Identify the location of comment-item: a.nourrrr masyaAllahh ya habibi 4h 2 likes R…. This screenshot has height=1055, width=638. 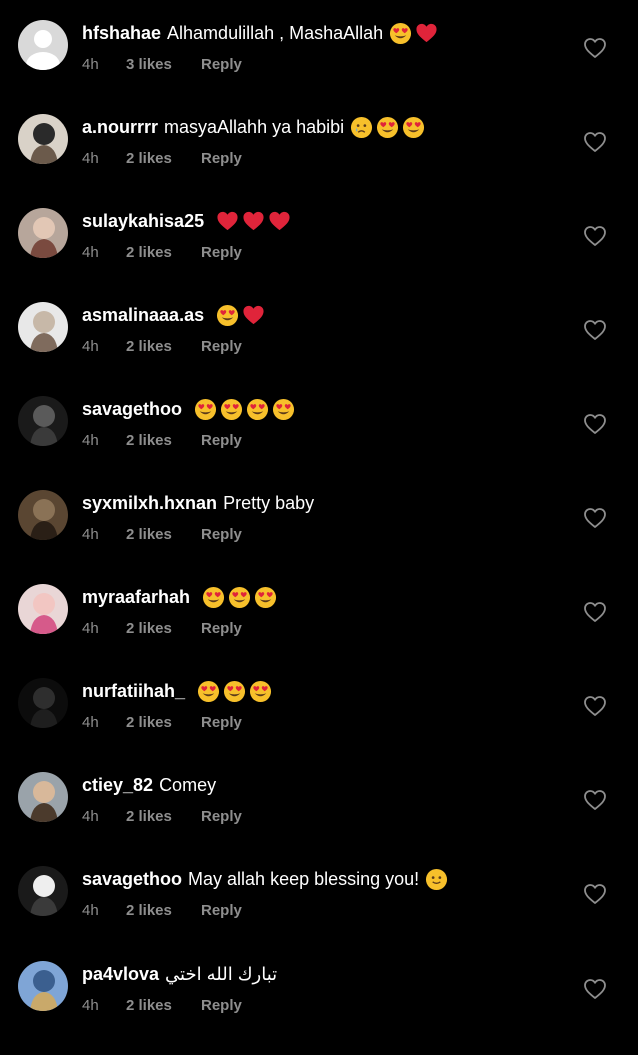
(319, 161).